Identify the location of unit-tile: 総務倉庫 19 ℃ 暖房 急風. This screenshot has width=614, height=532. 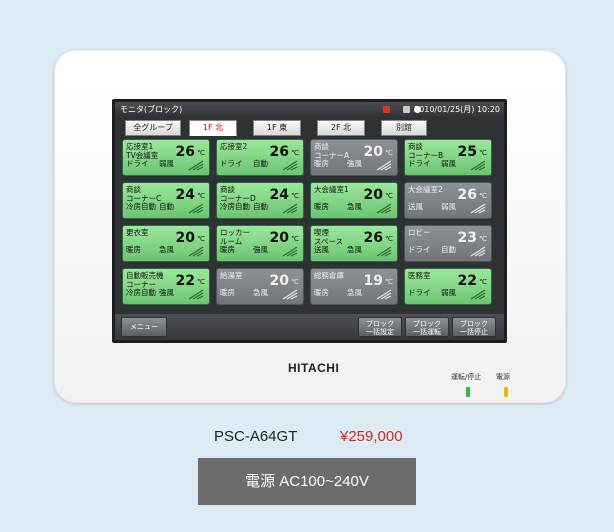
(354, 286).